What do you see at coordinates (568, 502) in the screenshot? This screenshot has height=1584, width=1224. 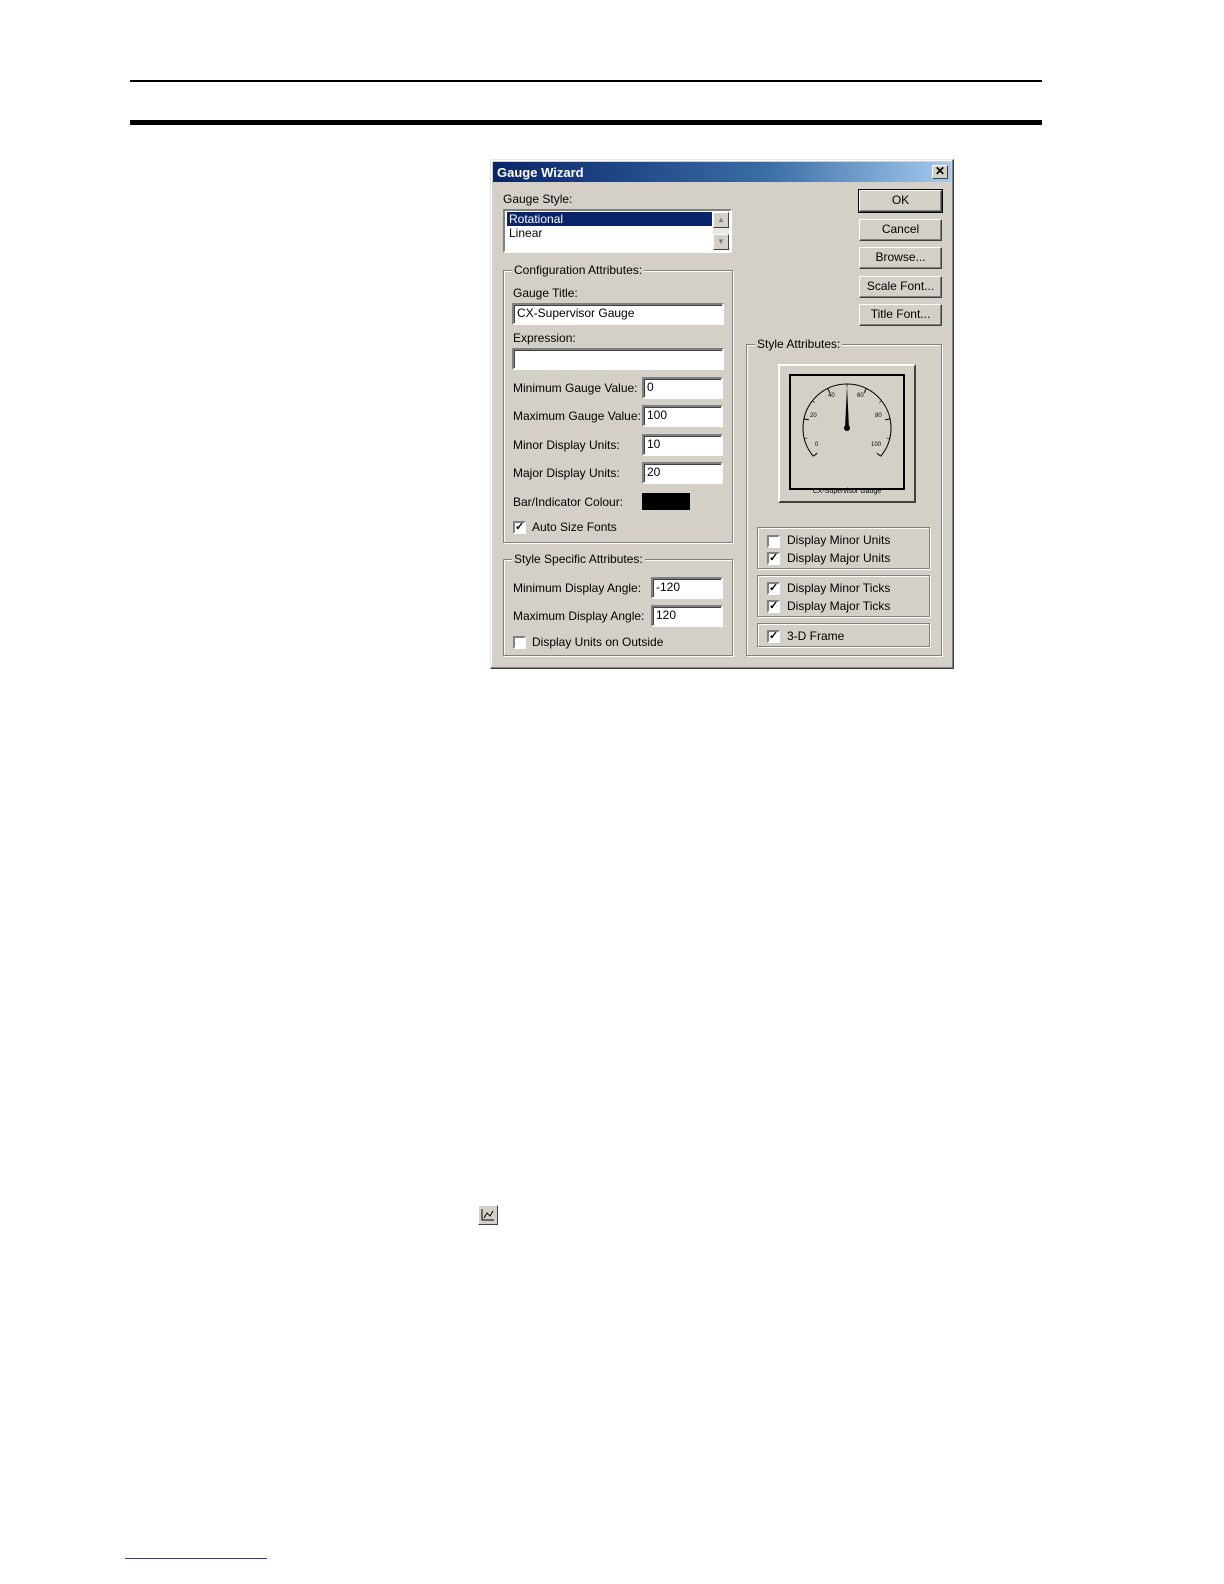 I see `bar-indicator-colour-label: Bar/Indicator Colour:` at bounding box center [568, 502].